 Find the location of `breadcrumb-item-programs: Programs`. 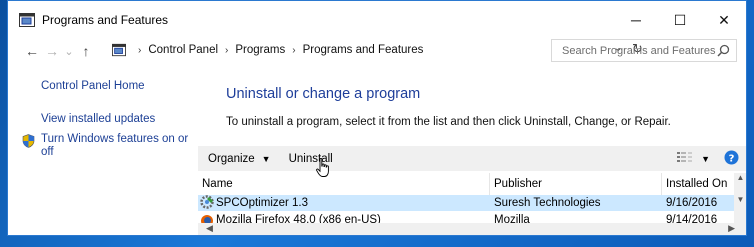

breadcrumb-item-programs: Programs is located at coordinates (260, 50).